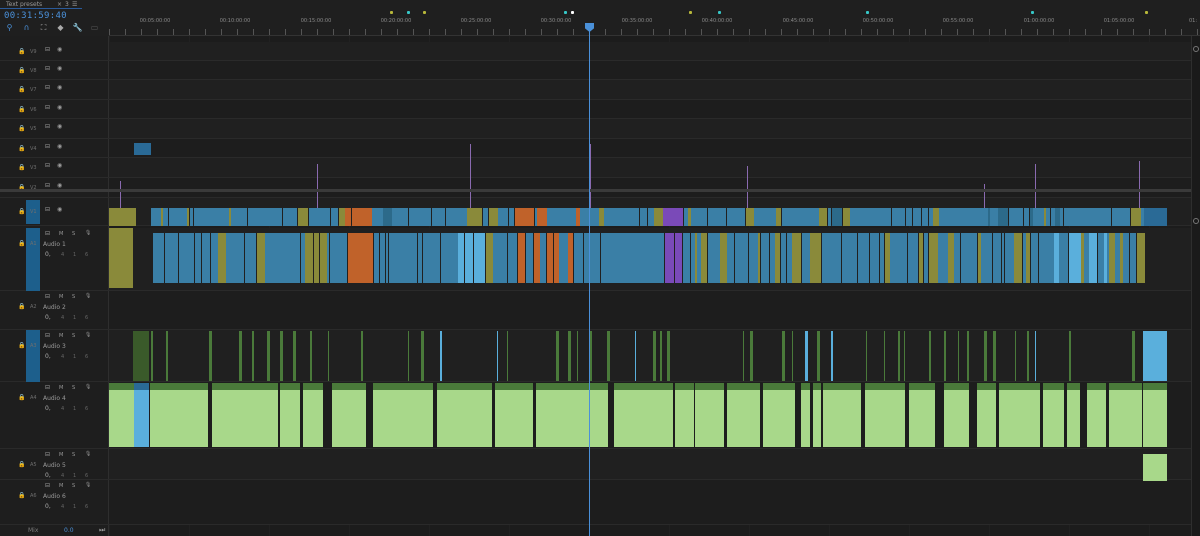 This screenshot has width=1200, height=536. What do you see at coordinates (1196, 49) in the screenshot?
I see `scroll-zoom-handle-top` at bounding box center [1196, 49].